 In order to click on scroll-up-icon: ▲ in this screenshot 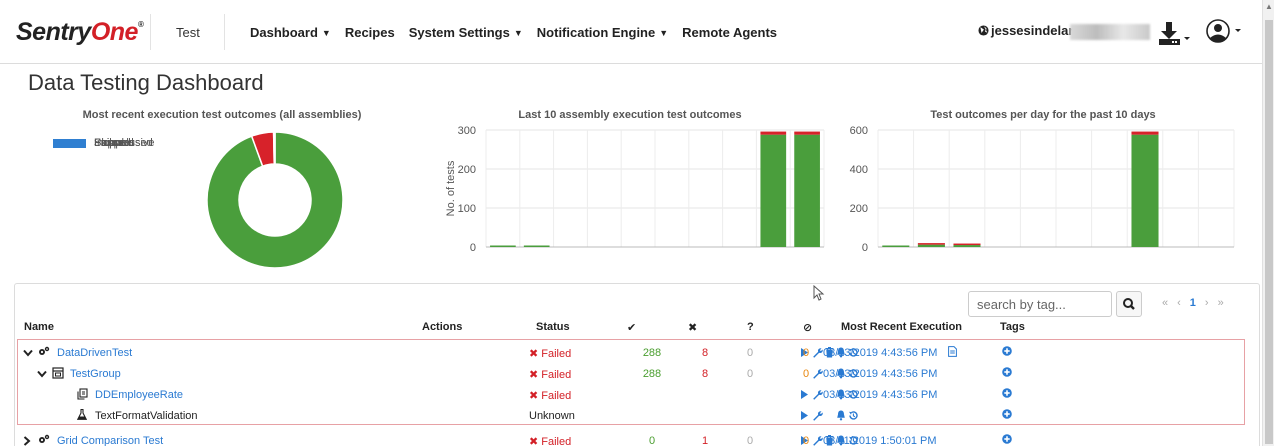, I will do `click(1269, 6)`.